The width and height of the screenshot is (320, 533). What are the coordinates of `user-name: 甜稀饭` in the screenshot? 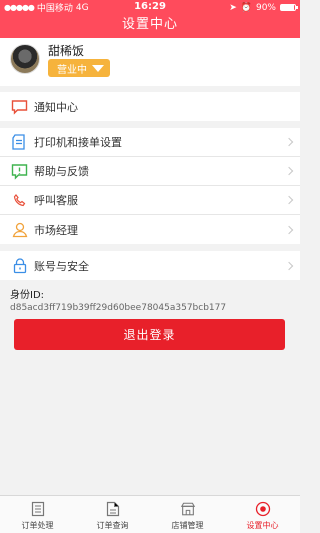 It's located at (66, 51).